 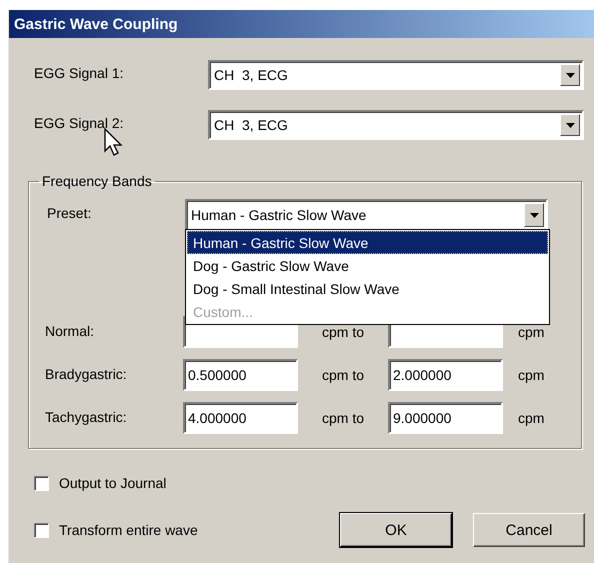 I want to click on field-label: EGG Signal 1:, so click(x=79, y=73).